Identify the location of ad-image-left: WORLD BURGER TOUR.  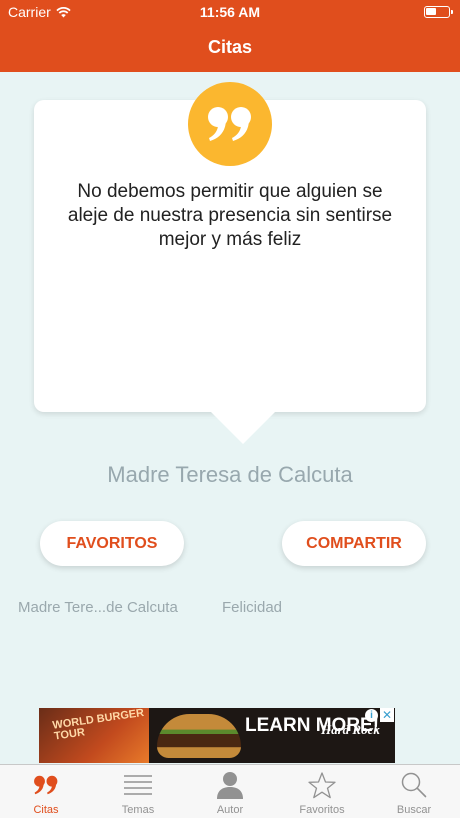
(94, 735).